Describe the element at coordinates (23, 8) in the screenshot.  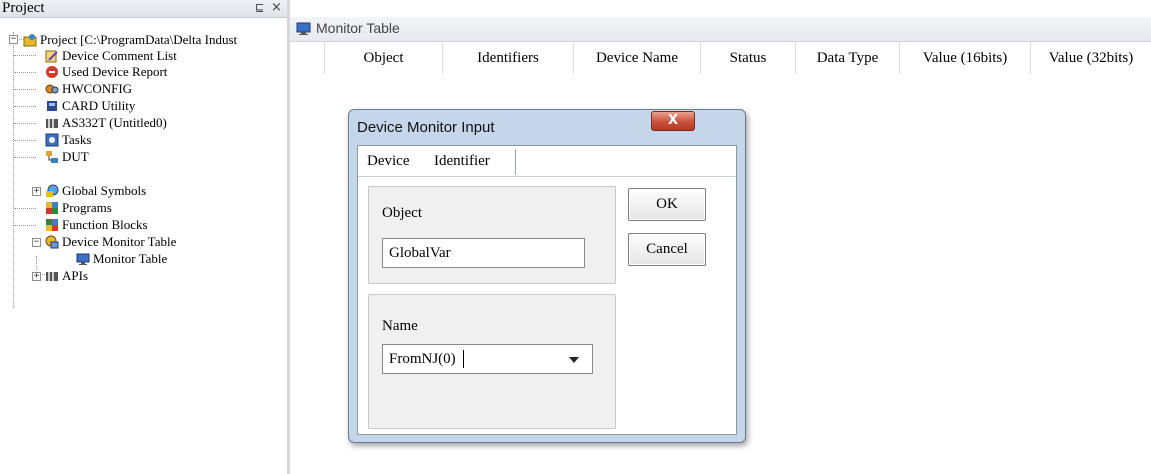
I see `project-pane-title: Project` at that location.